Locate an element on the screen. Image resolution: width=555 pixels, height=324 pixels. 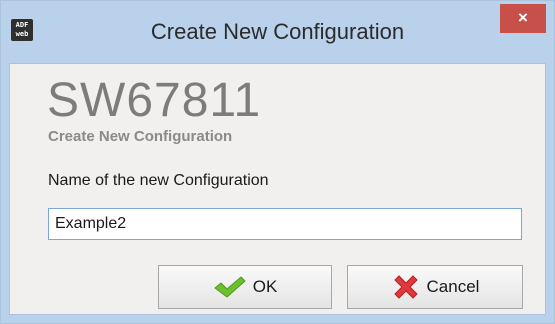
config-name-label: Name of the new Configuration is located at coordinates (158, 180).